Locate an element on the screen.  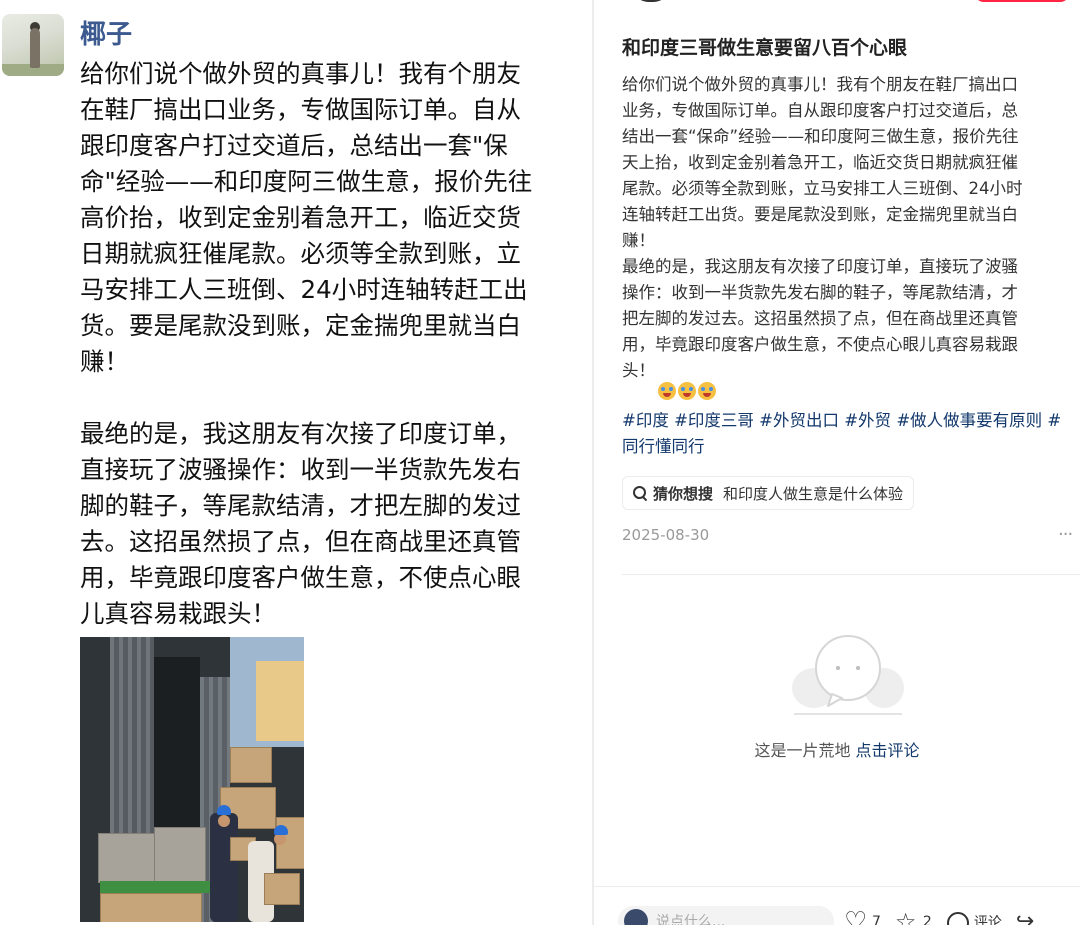
top-author-avatar is located at coordinates (651, 1).